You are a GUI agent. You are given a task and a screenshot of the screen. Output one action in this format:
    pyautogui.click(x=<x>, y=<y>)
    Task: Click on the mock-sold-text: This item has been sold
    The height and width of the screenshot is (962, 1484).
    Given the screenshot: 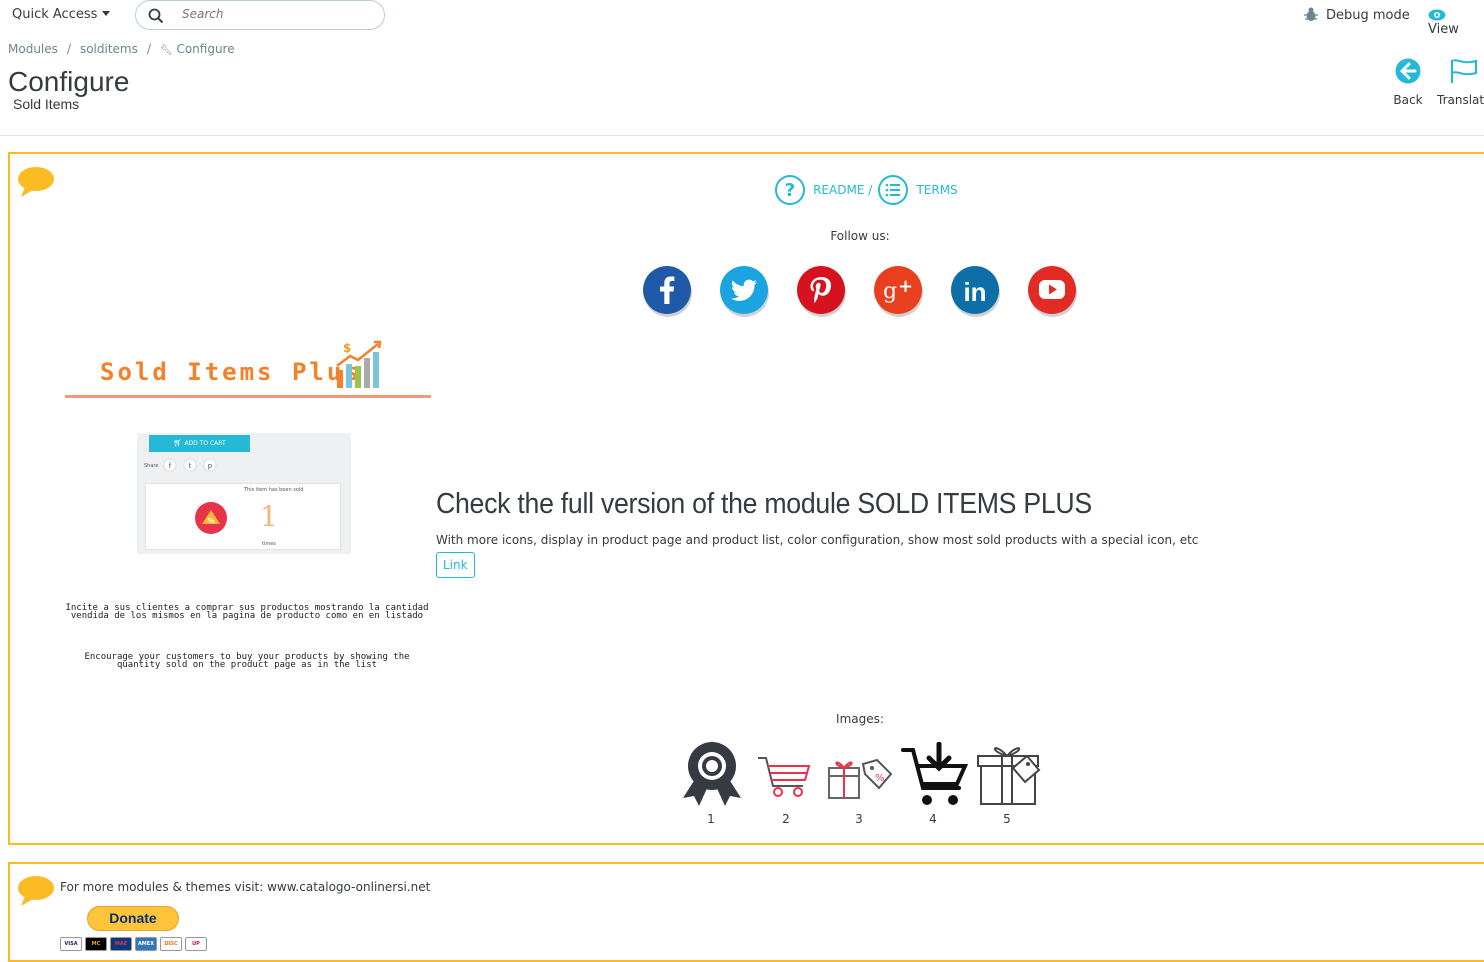 What is the action you would take?
    pyautogui.click(x=274, y=490)
    